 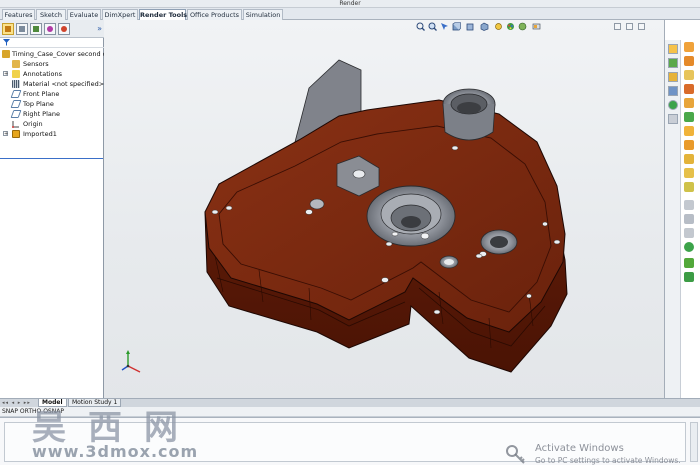 I want to click on dimxpert-manager-tab-button, so click(x=50, y=29).